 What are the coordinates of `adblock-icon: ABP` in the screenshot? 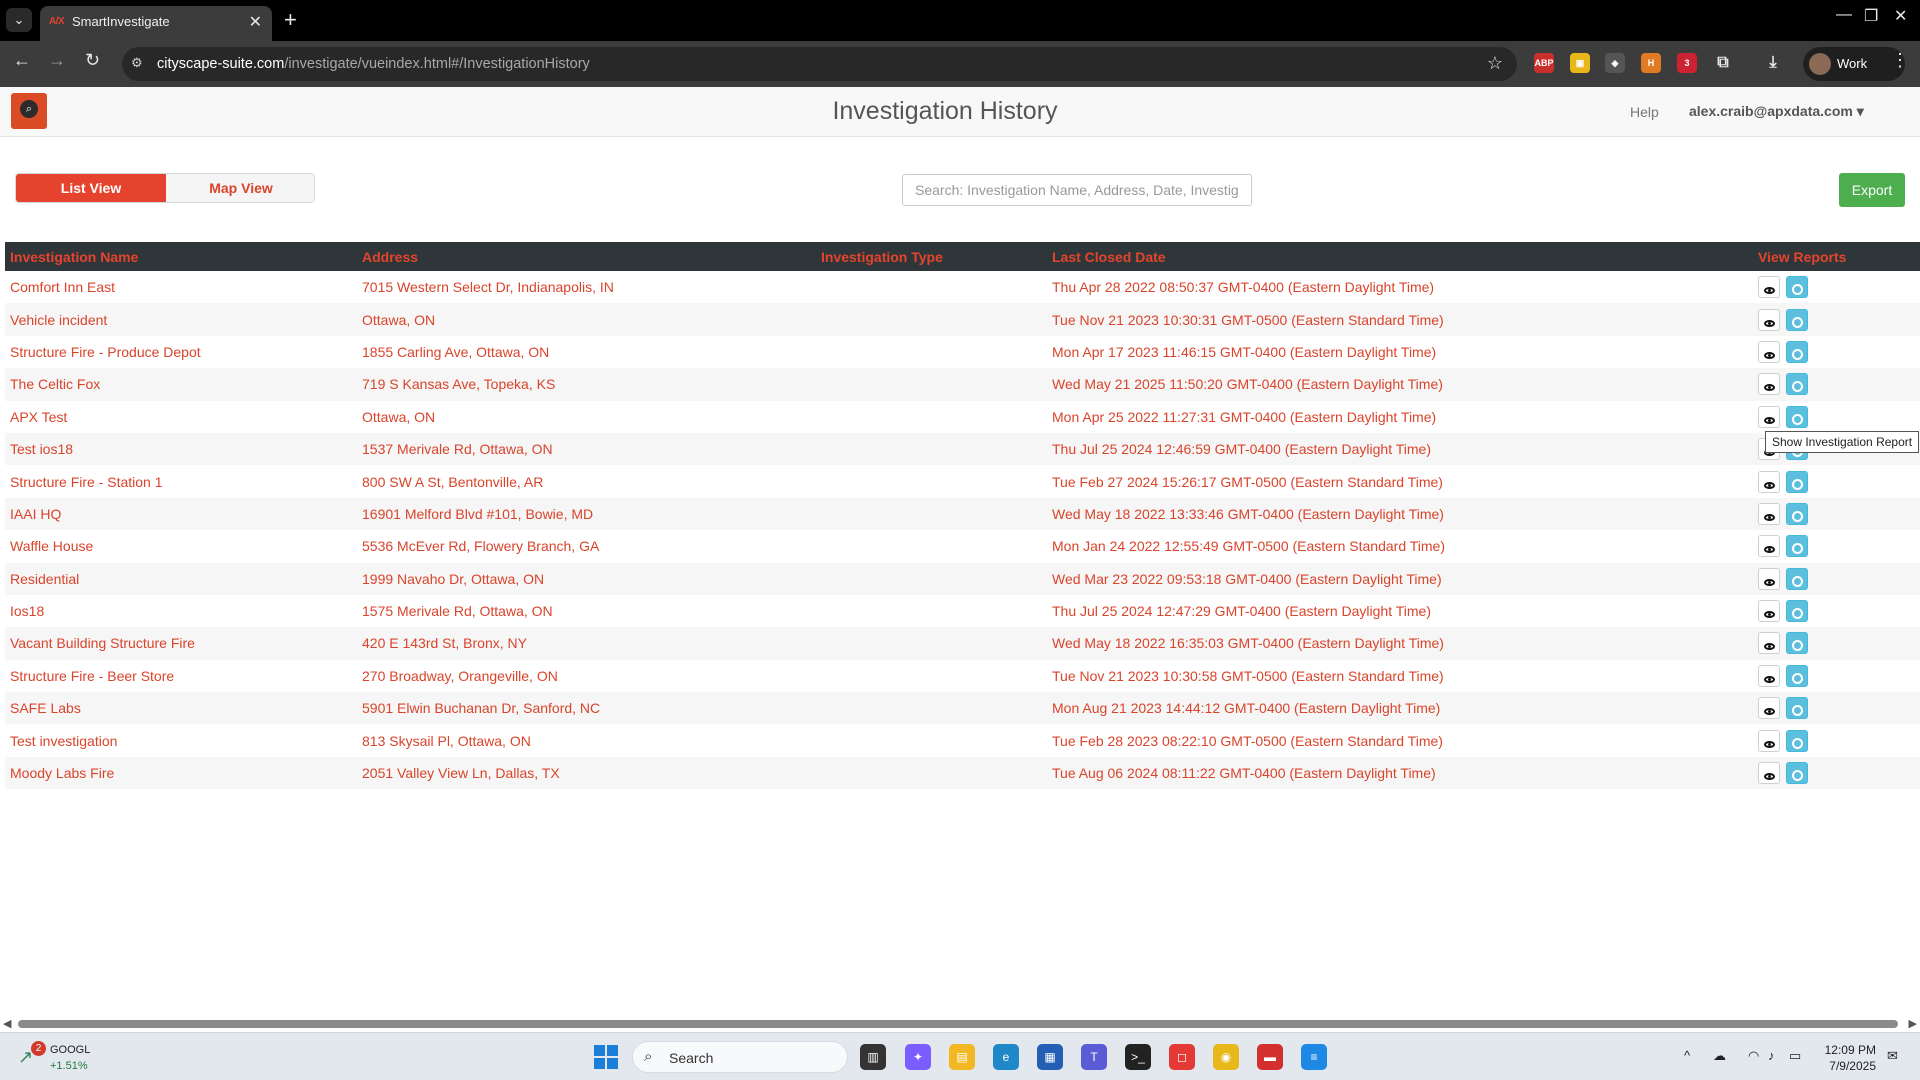 It's located at (1544, 63).